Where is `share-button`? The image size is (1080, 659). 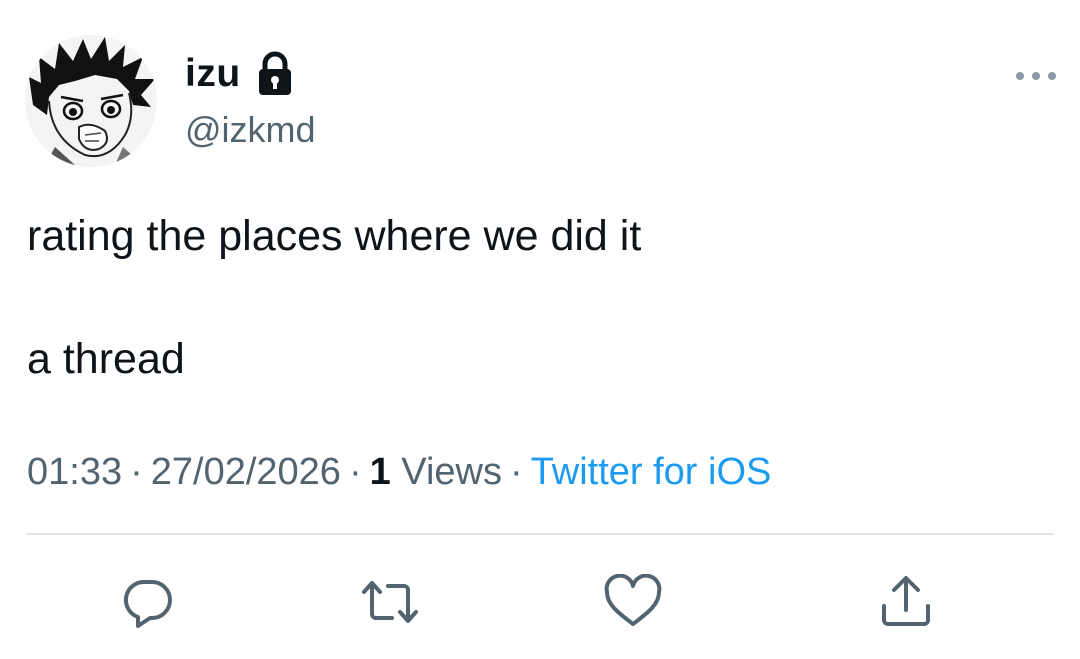 share-button is located at coordinates (906, 602).